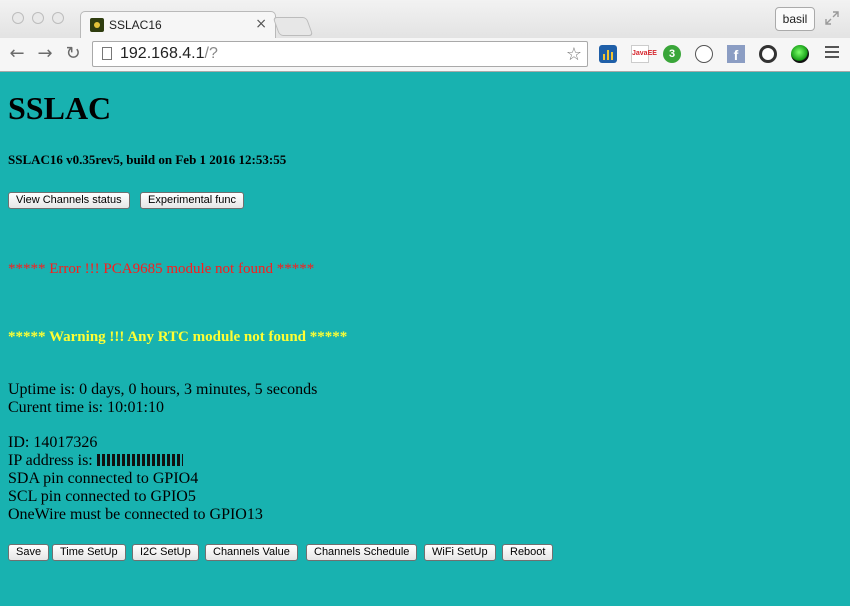  Describe the element at coordinates (53, 442) in the screenshot. I see `device-id-text: ID: 14017326` at that location.